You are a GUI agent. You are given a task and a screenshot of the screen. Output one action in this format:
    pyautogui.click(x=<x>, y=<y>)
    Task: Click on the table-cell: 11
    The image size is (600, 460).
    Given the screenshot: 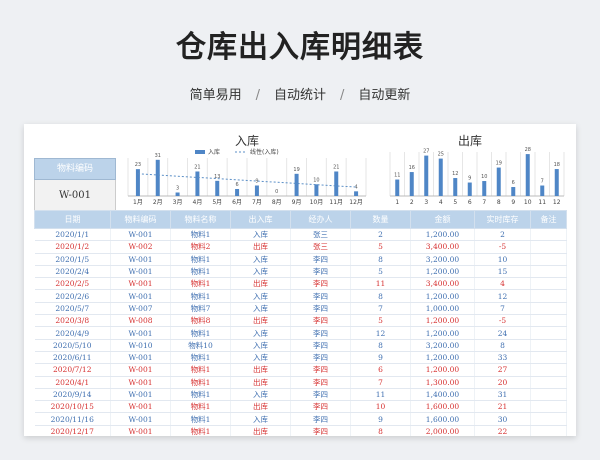 What is the action you would take?
    pyautogui.click(x=380, y=395)
    